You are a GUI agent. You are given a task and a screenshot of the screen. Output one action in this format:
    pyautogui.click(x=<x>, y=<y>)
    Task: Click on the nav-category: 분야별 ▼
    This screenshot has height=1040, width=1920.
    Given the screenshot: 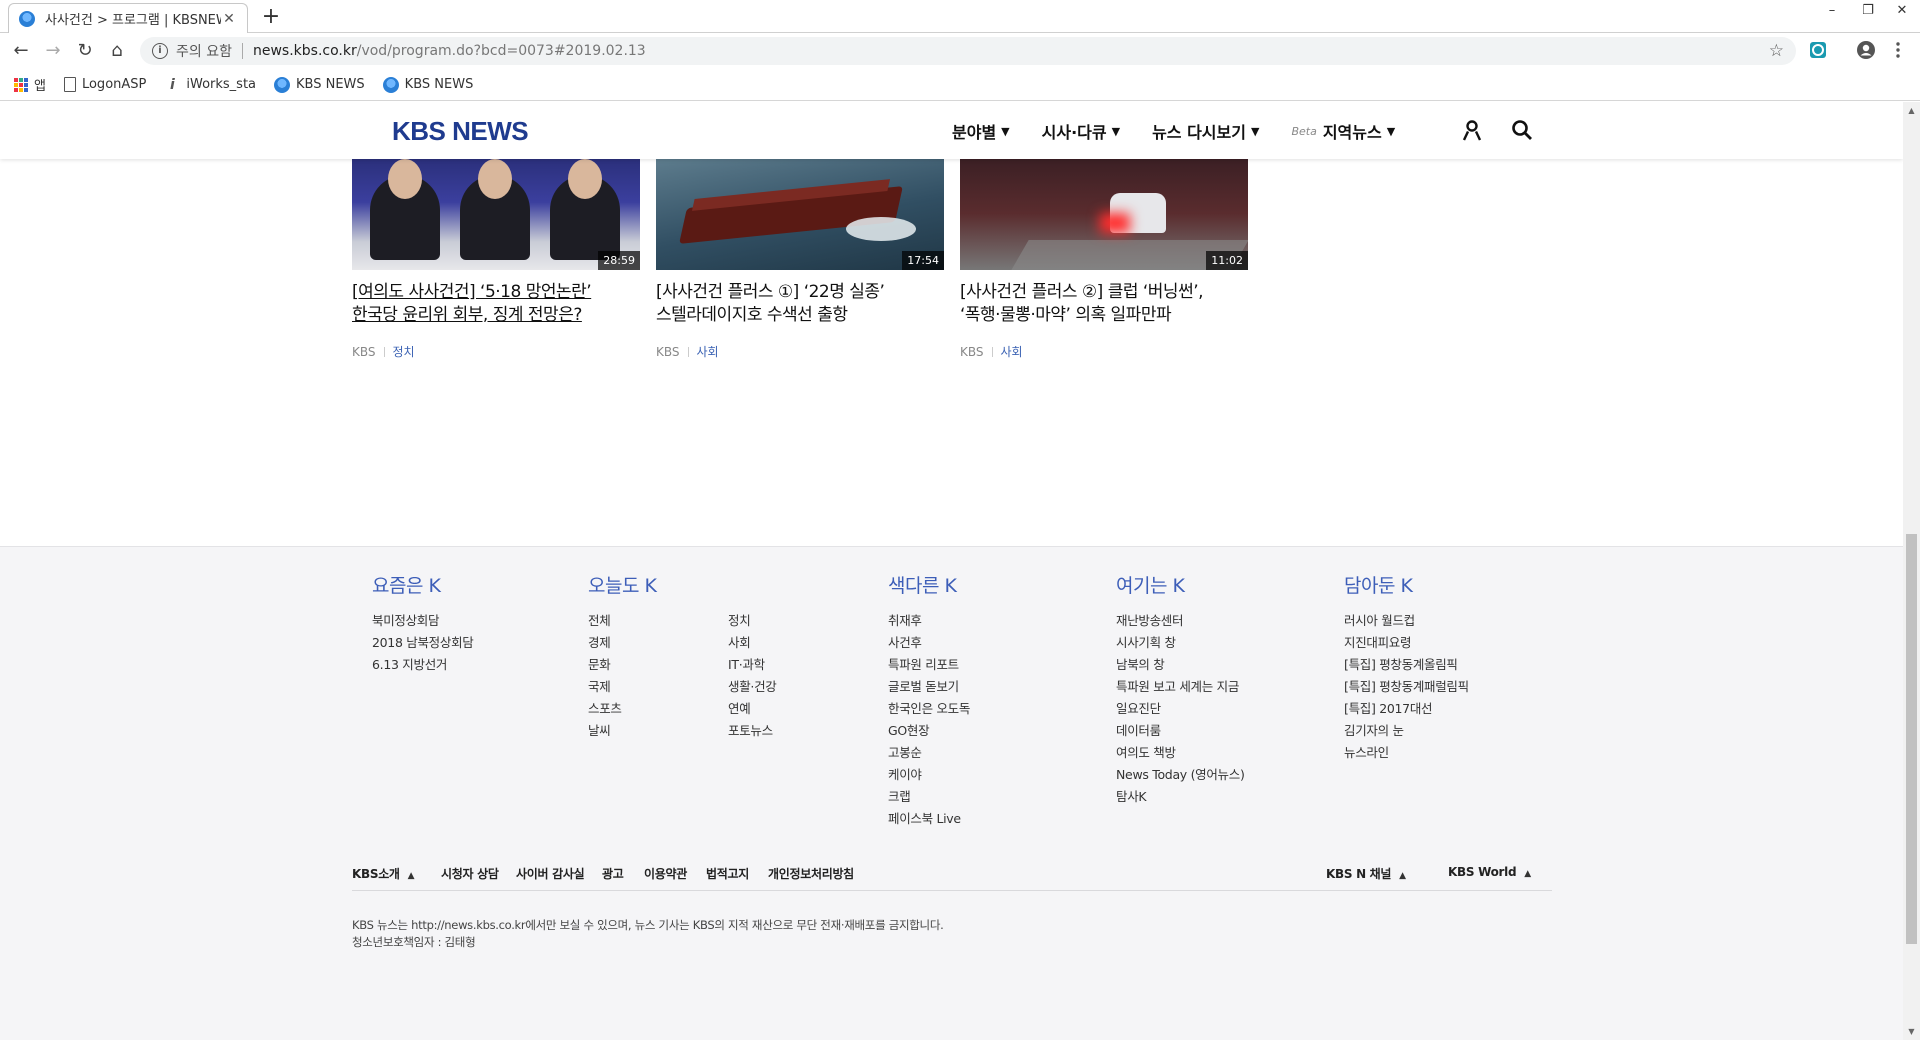 What is the action you would take?
    pyautogui.click(x=981, y=131)
    